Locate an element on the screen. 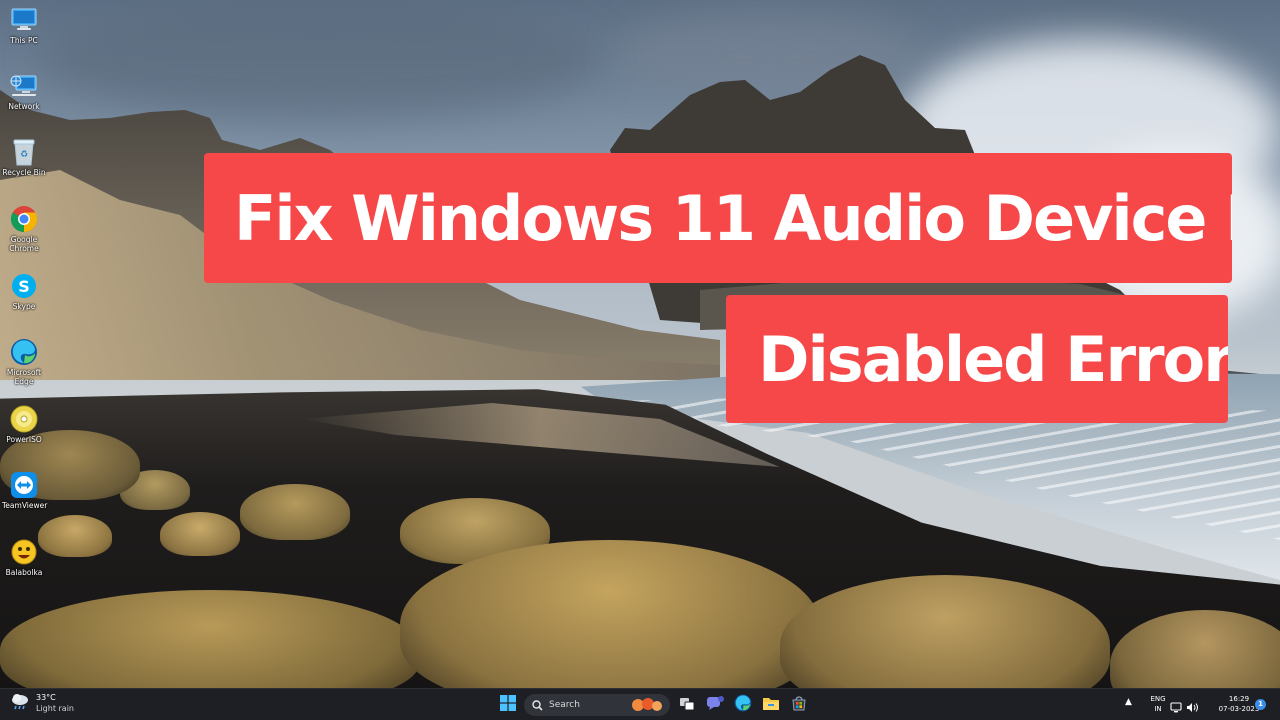 The width and height of the screenshot is (1280, 720). weather-widget: 33°C Light rain is located at coordinates (42, 703).